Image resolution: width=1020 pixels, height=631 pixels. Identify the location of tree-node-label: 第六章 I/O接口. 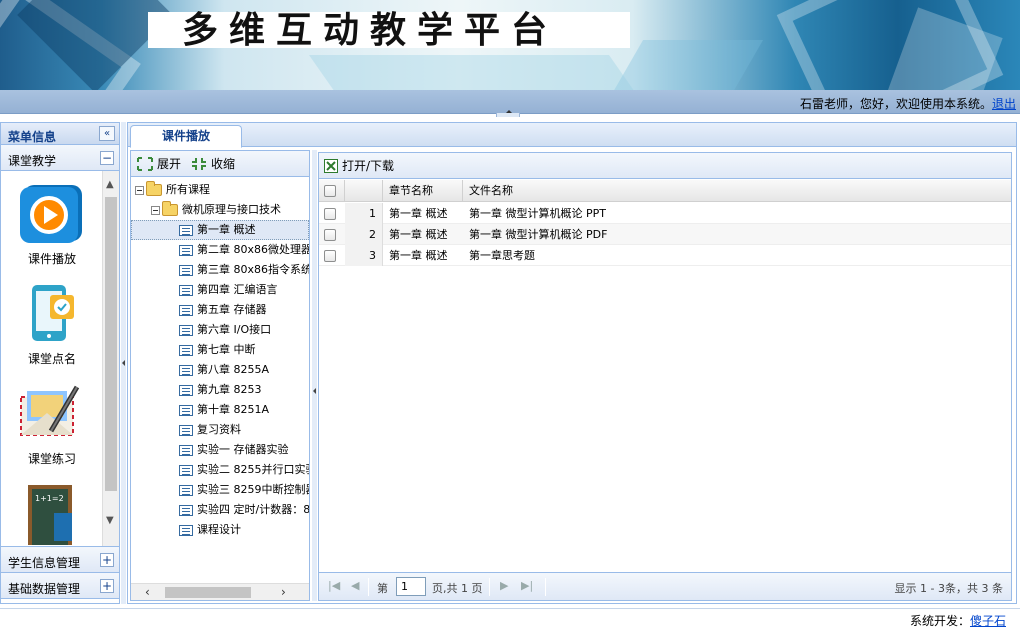
(234, 329).